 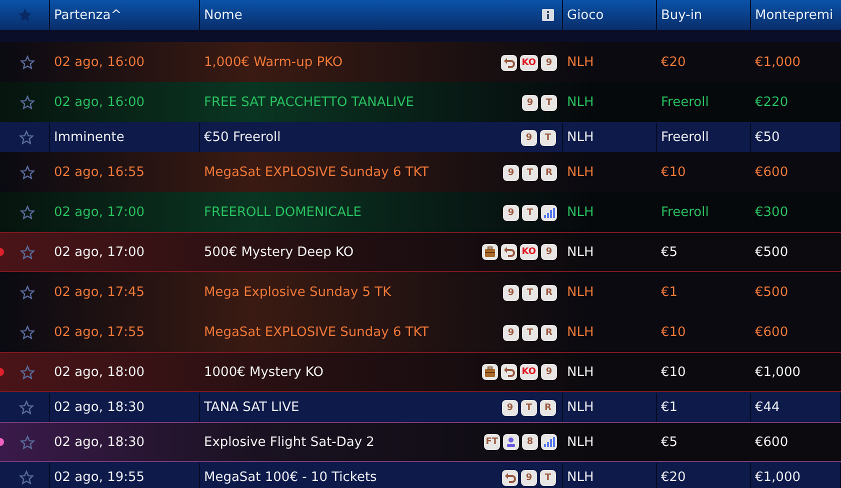 What do you see at coordinates (252, 407) in the screenshot?
I see `tournament-name: TANA SAT LIVE` at bounding box center [252, 407].